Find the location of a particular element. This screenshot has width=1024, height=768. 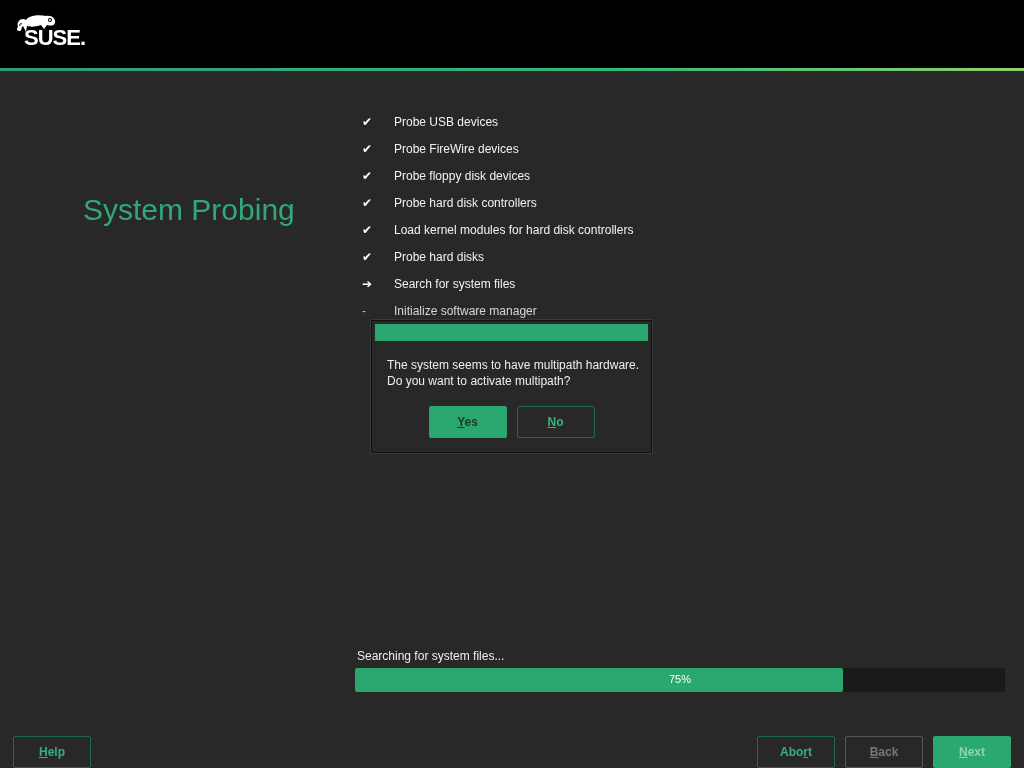

step-label: Probe USB devices is located at coordinates (446, 122).